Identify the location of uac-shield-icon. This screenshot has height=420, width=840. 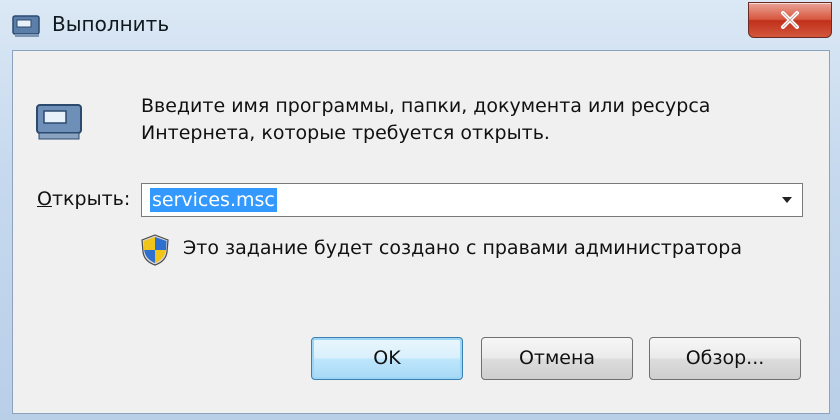
(155, 250).